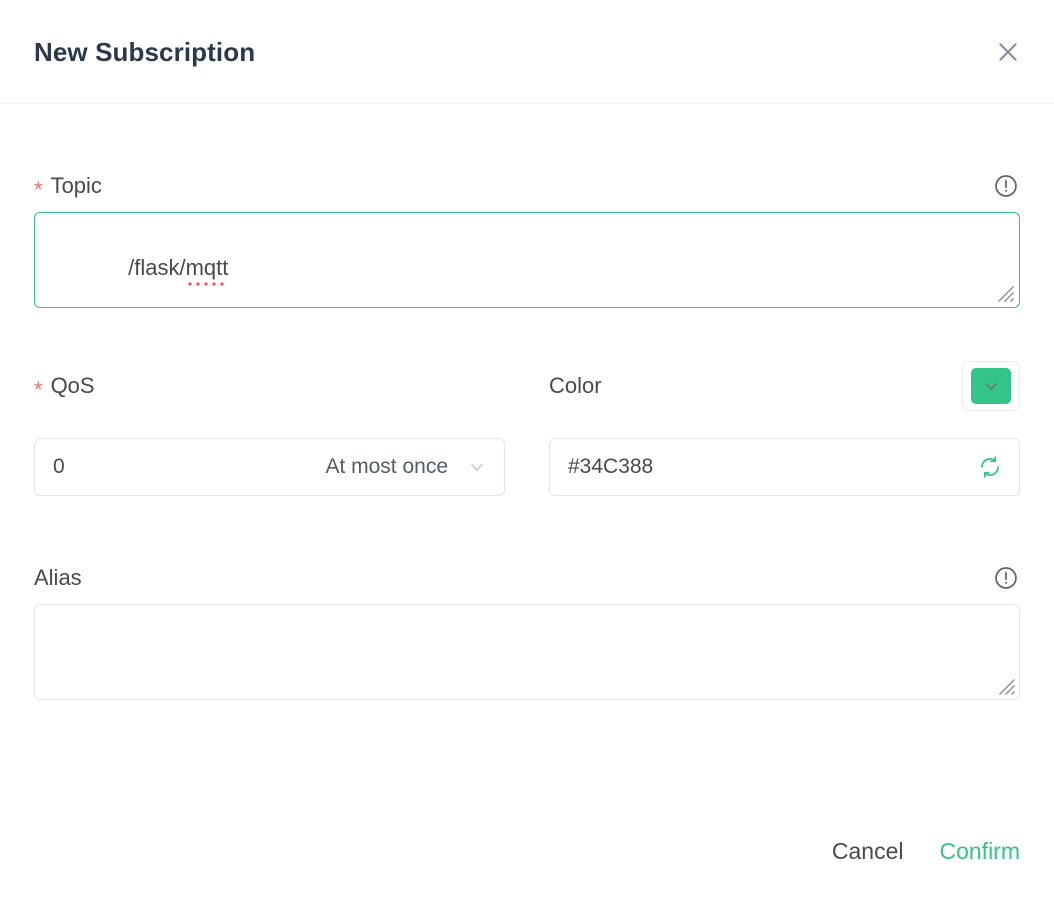 The image size is (1054, 908). What do you see at coordinates (145, 51) in the screenshot?
I see `page-title: New Subscription` at bounding box center [145, 51].